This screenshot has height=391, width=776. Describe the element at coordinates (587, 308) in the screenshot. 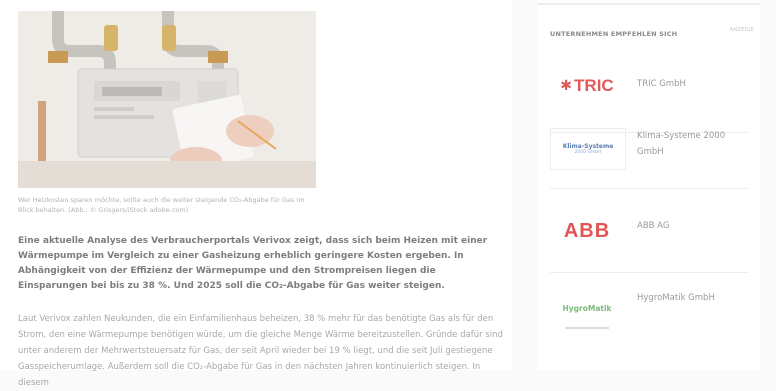

I see `hygromatik-logo-text: HygroMatik` at that location.